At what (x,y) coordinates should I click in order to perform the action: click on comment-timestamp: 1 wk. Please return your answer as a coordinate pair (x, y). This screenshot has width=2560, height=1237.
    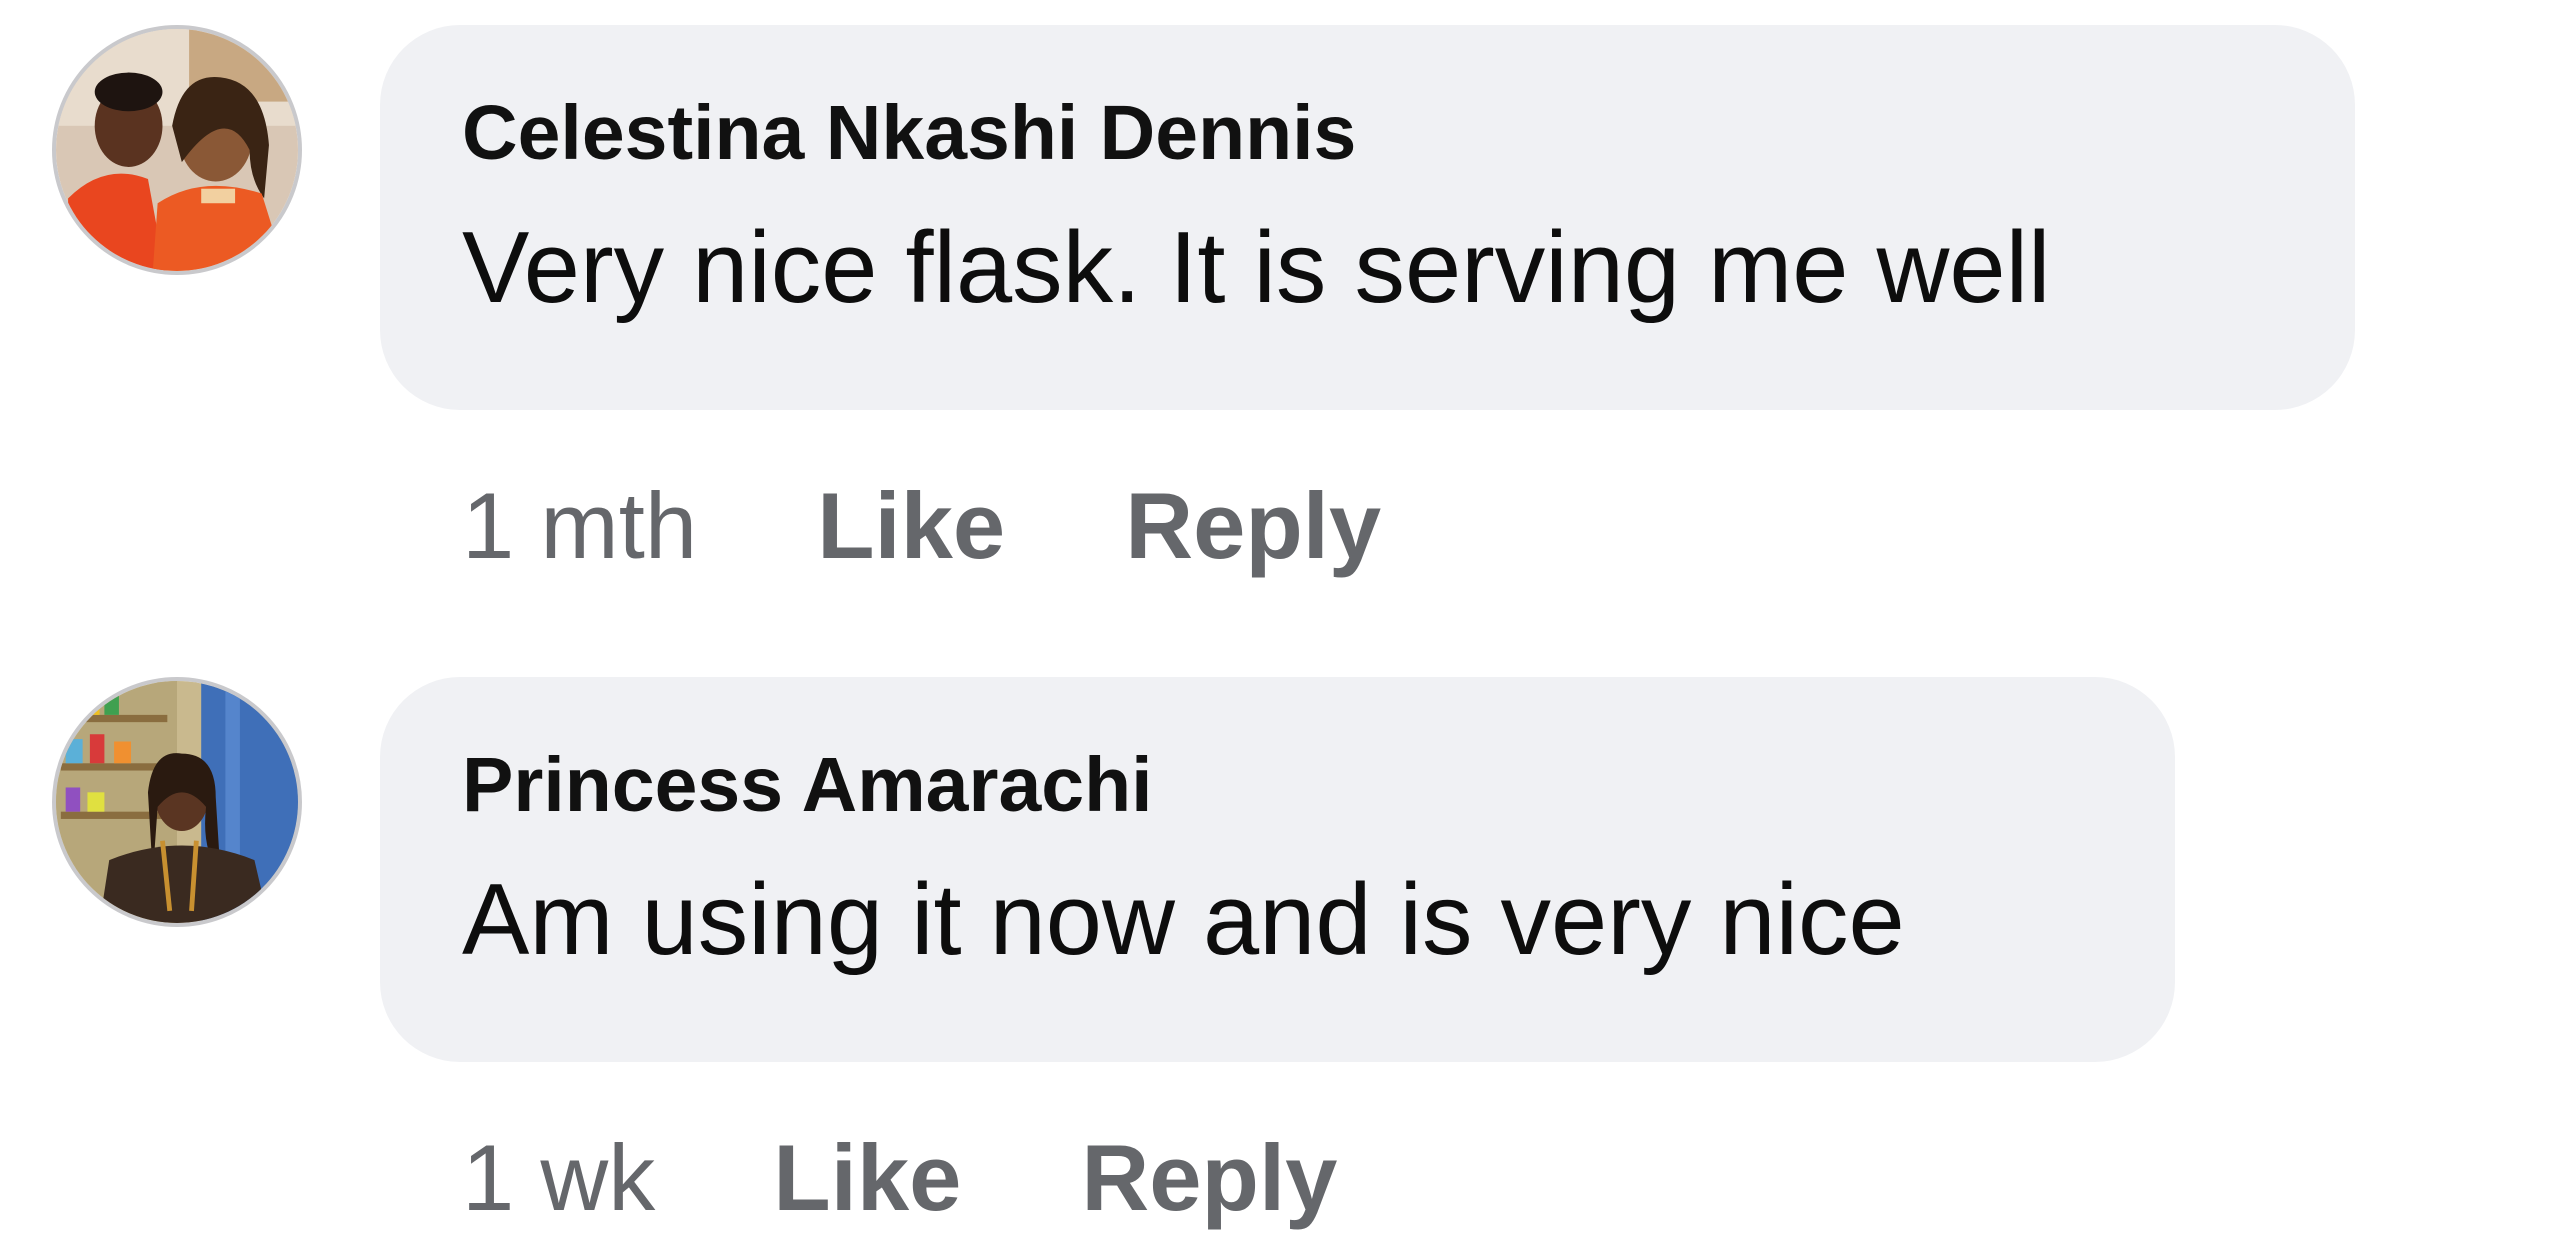
    Looking at the image, I should click on (558, 1178).